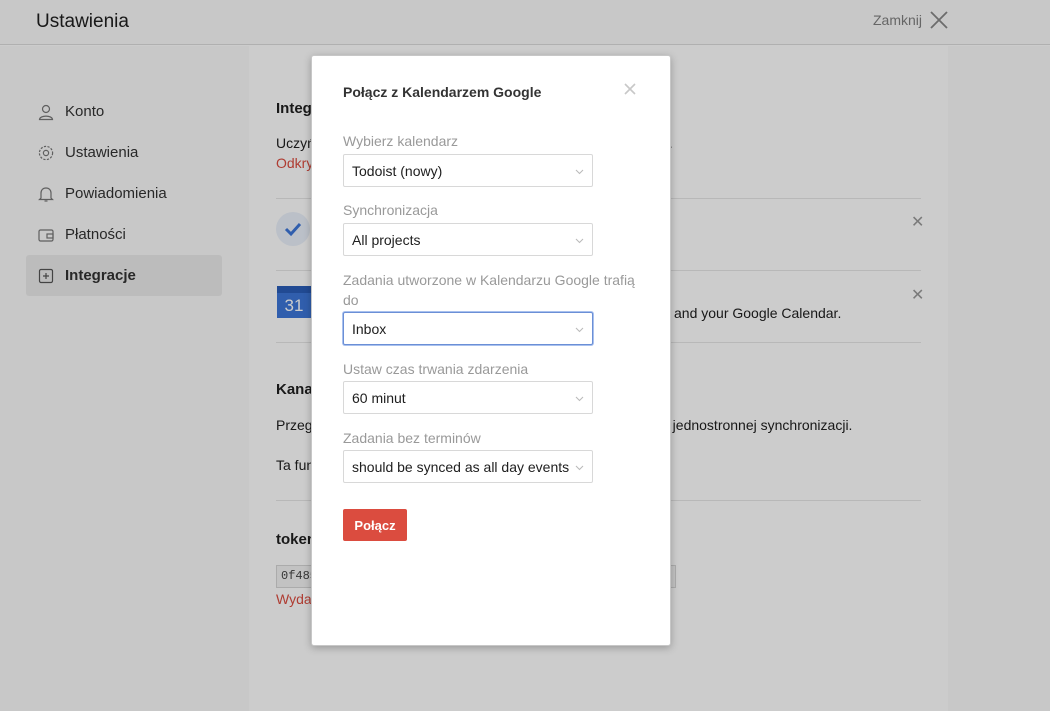 Image resolution: width=1050 pixels, height=711 pixels. What do you see at coordinates (468, 239) in the screenshot?
I see `sync-select: All projects` at bounding box center [468, 239].